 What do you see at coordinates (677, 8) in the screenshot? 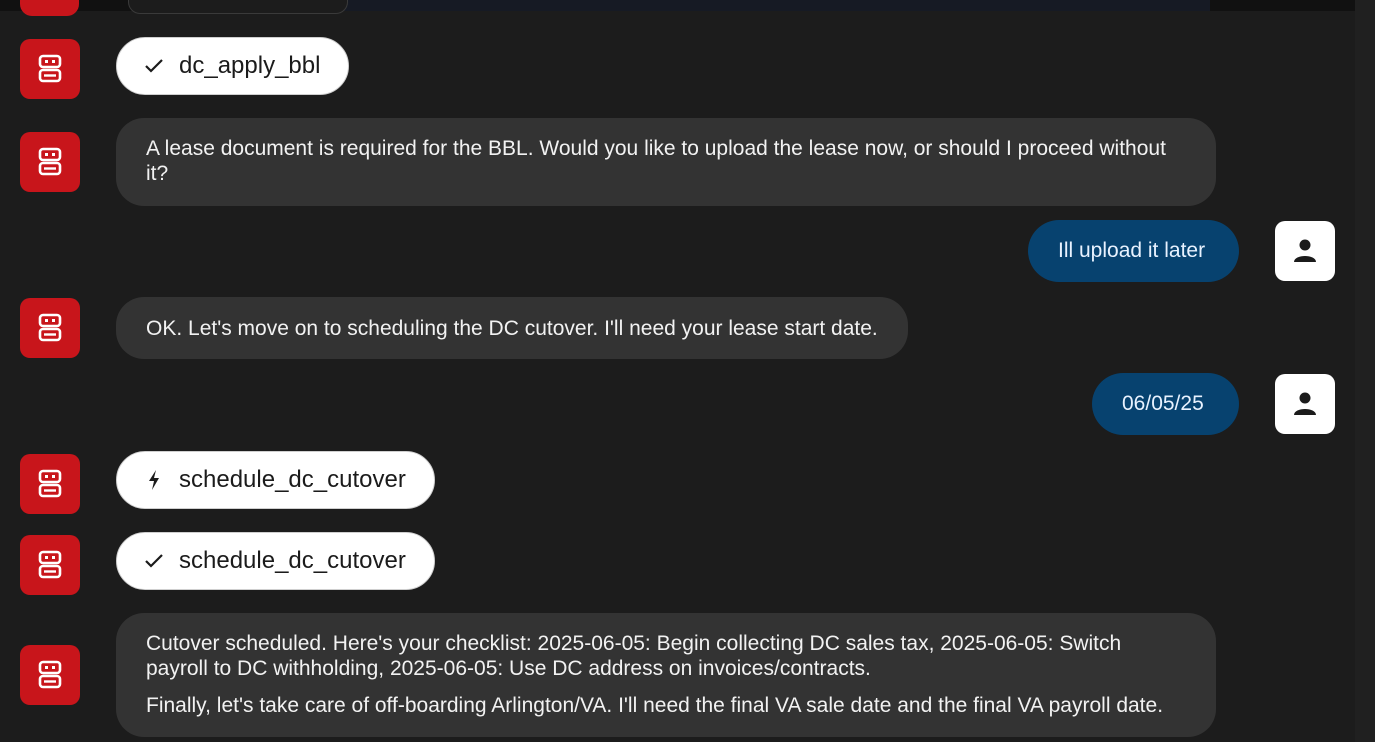
I see `clipped-previous-message` at bounding box center [677, 8].